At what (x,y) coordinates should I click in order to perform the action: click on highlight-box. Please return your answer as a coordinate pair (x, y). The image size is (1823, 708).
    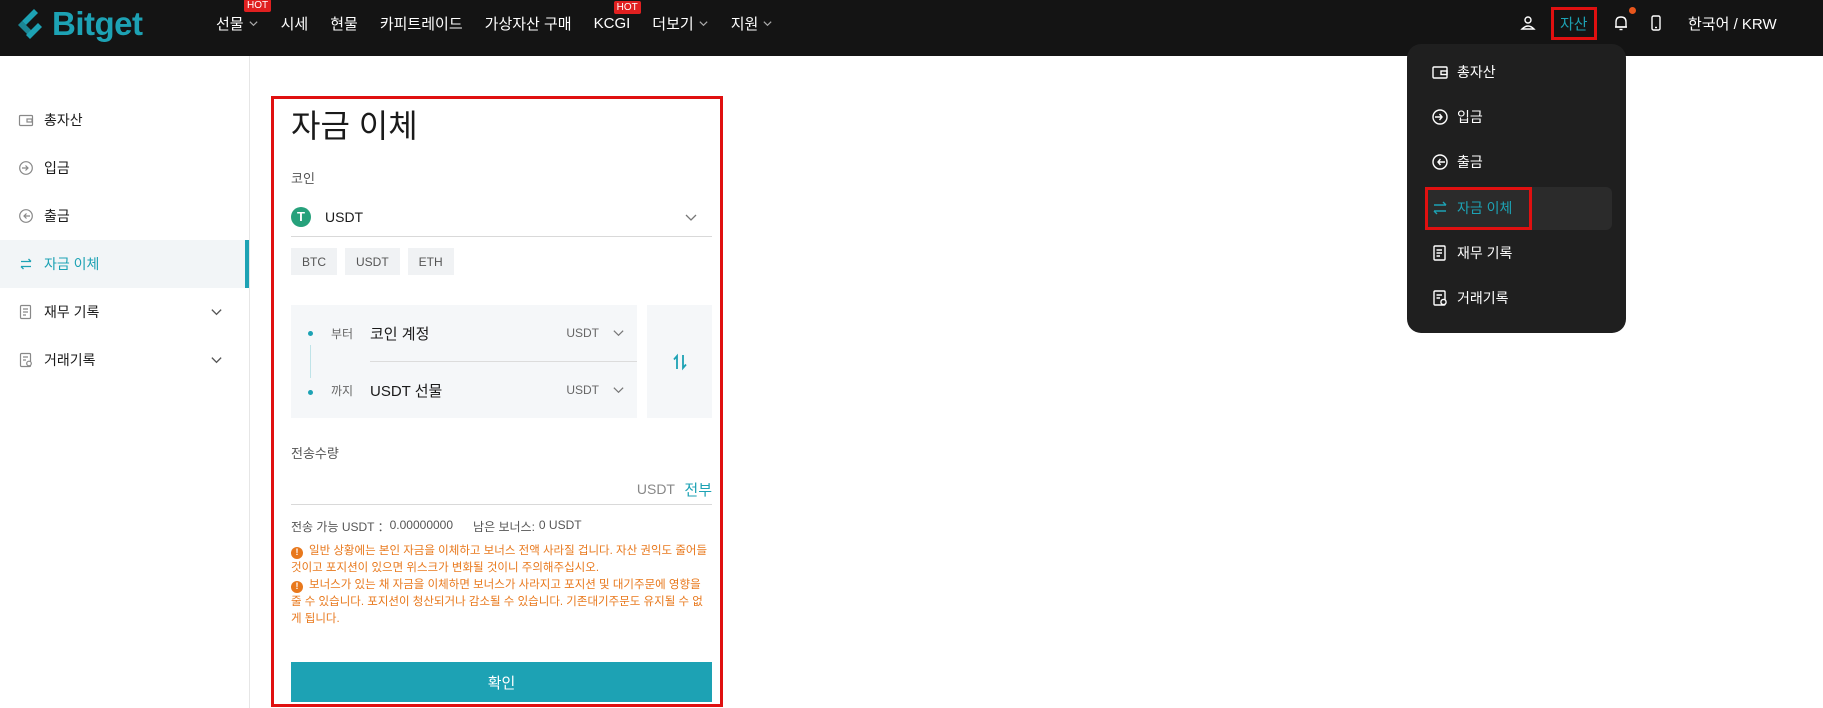
    Looking at the image, I should click on (1478, 208).